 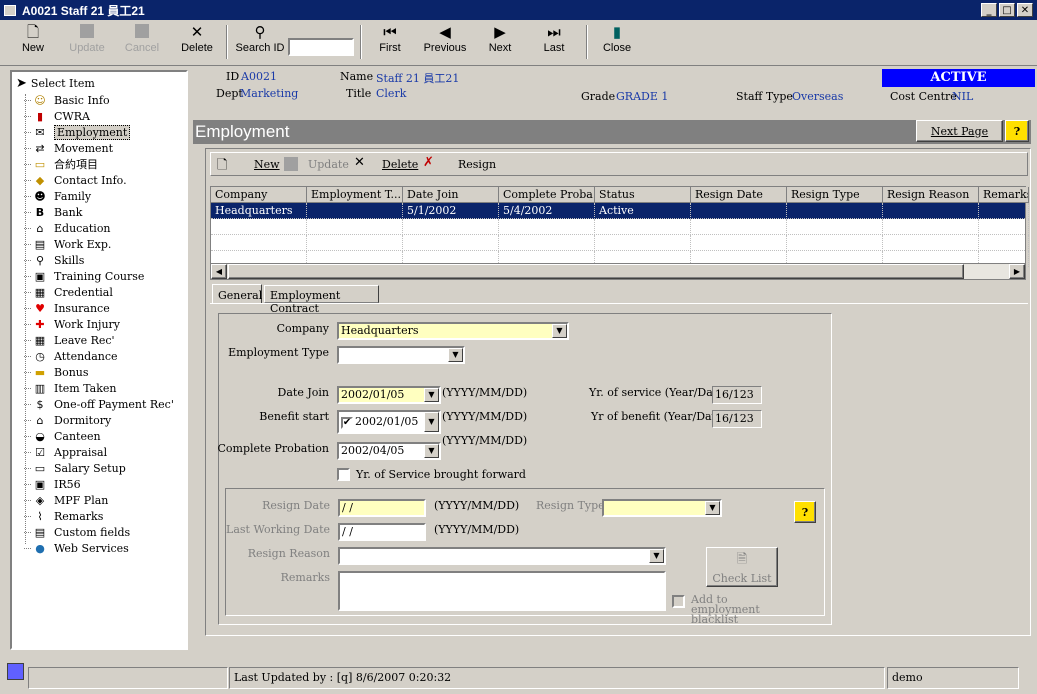 I want to click on search-id-button: ⚲ Search ID, so click(x=260, y=39).